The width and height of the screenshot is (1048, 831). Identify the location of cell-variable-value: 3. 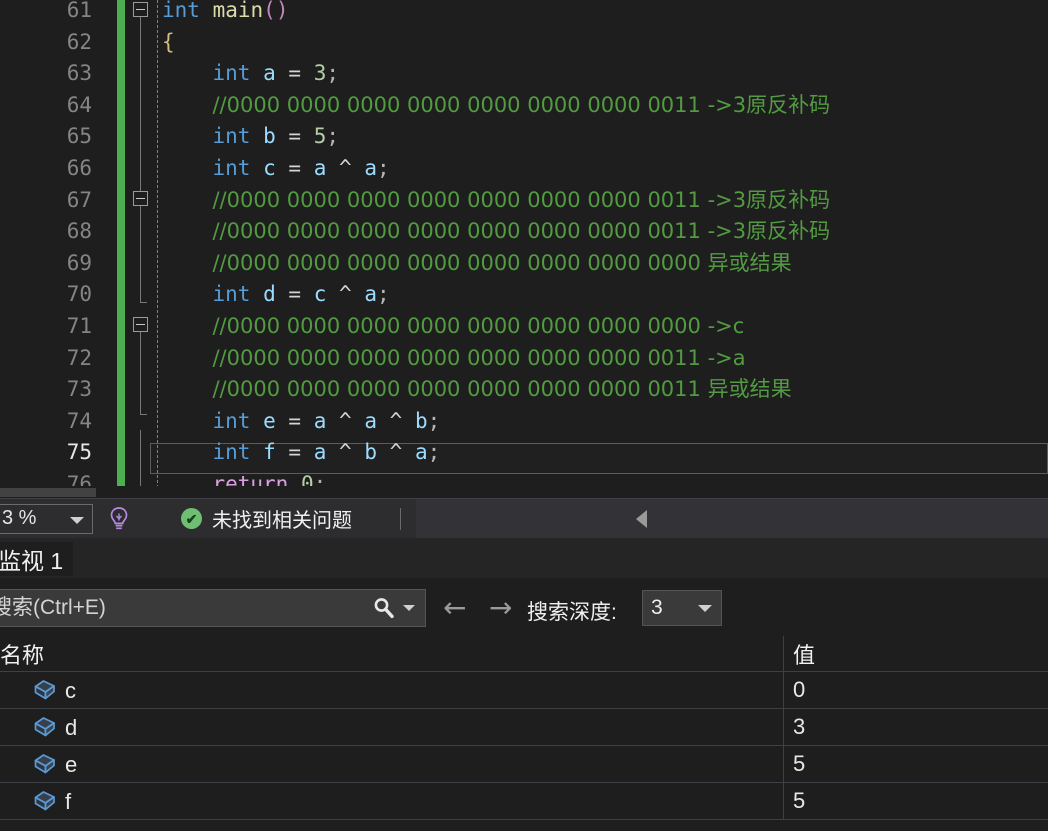
(916, 727).